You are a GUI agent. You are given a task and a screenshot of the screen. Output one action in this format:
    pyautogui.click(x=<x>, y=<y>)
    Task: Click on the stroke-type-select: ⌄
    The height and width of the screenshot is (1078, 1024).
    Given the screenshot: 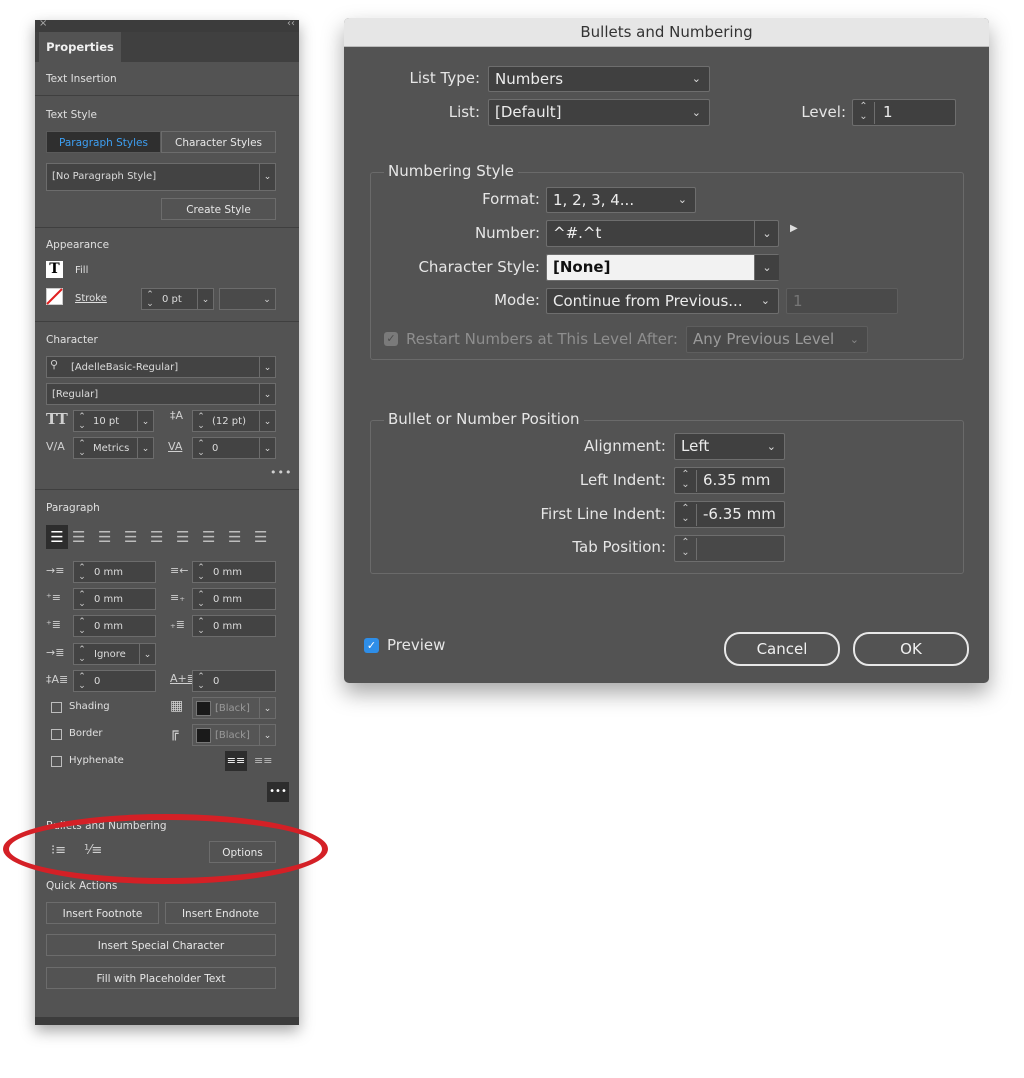 What is the action you would take?
    pyautogui.click(x=247, y=299)
    